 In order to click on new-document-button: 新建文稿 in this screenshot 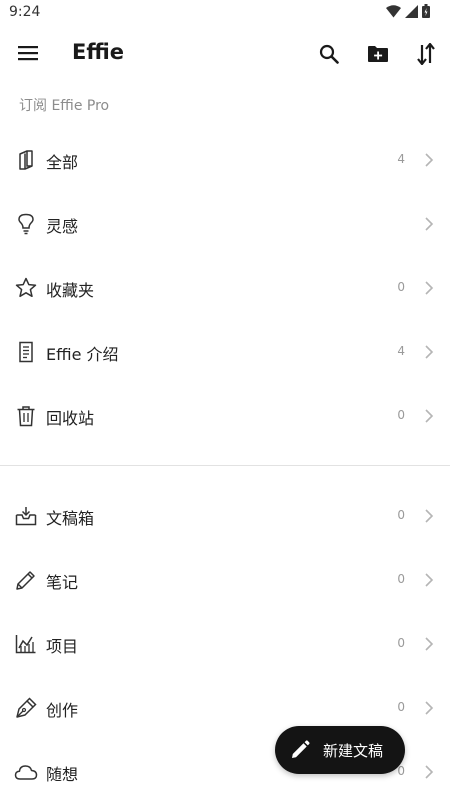, I will do `click(340, 750)`.